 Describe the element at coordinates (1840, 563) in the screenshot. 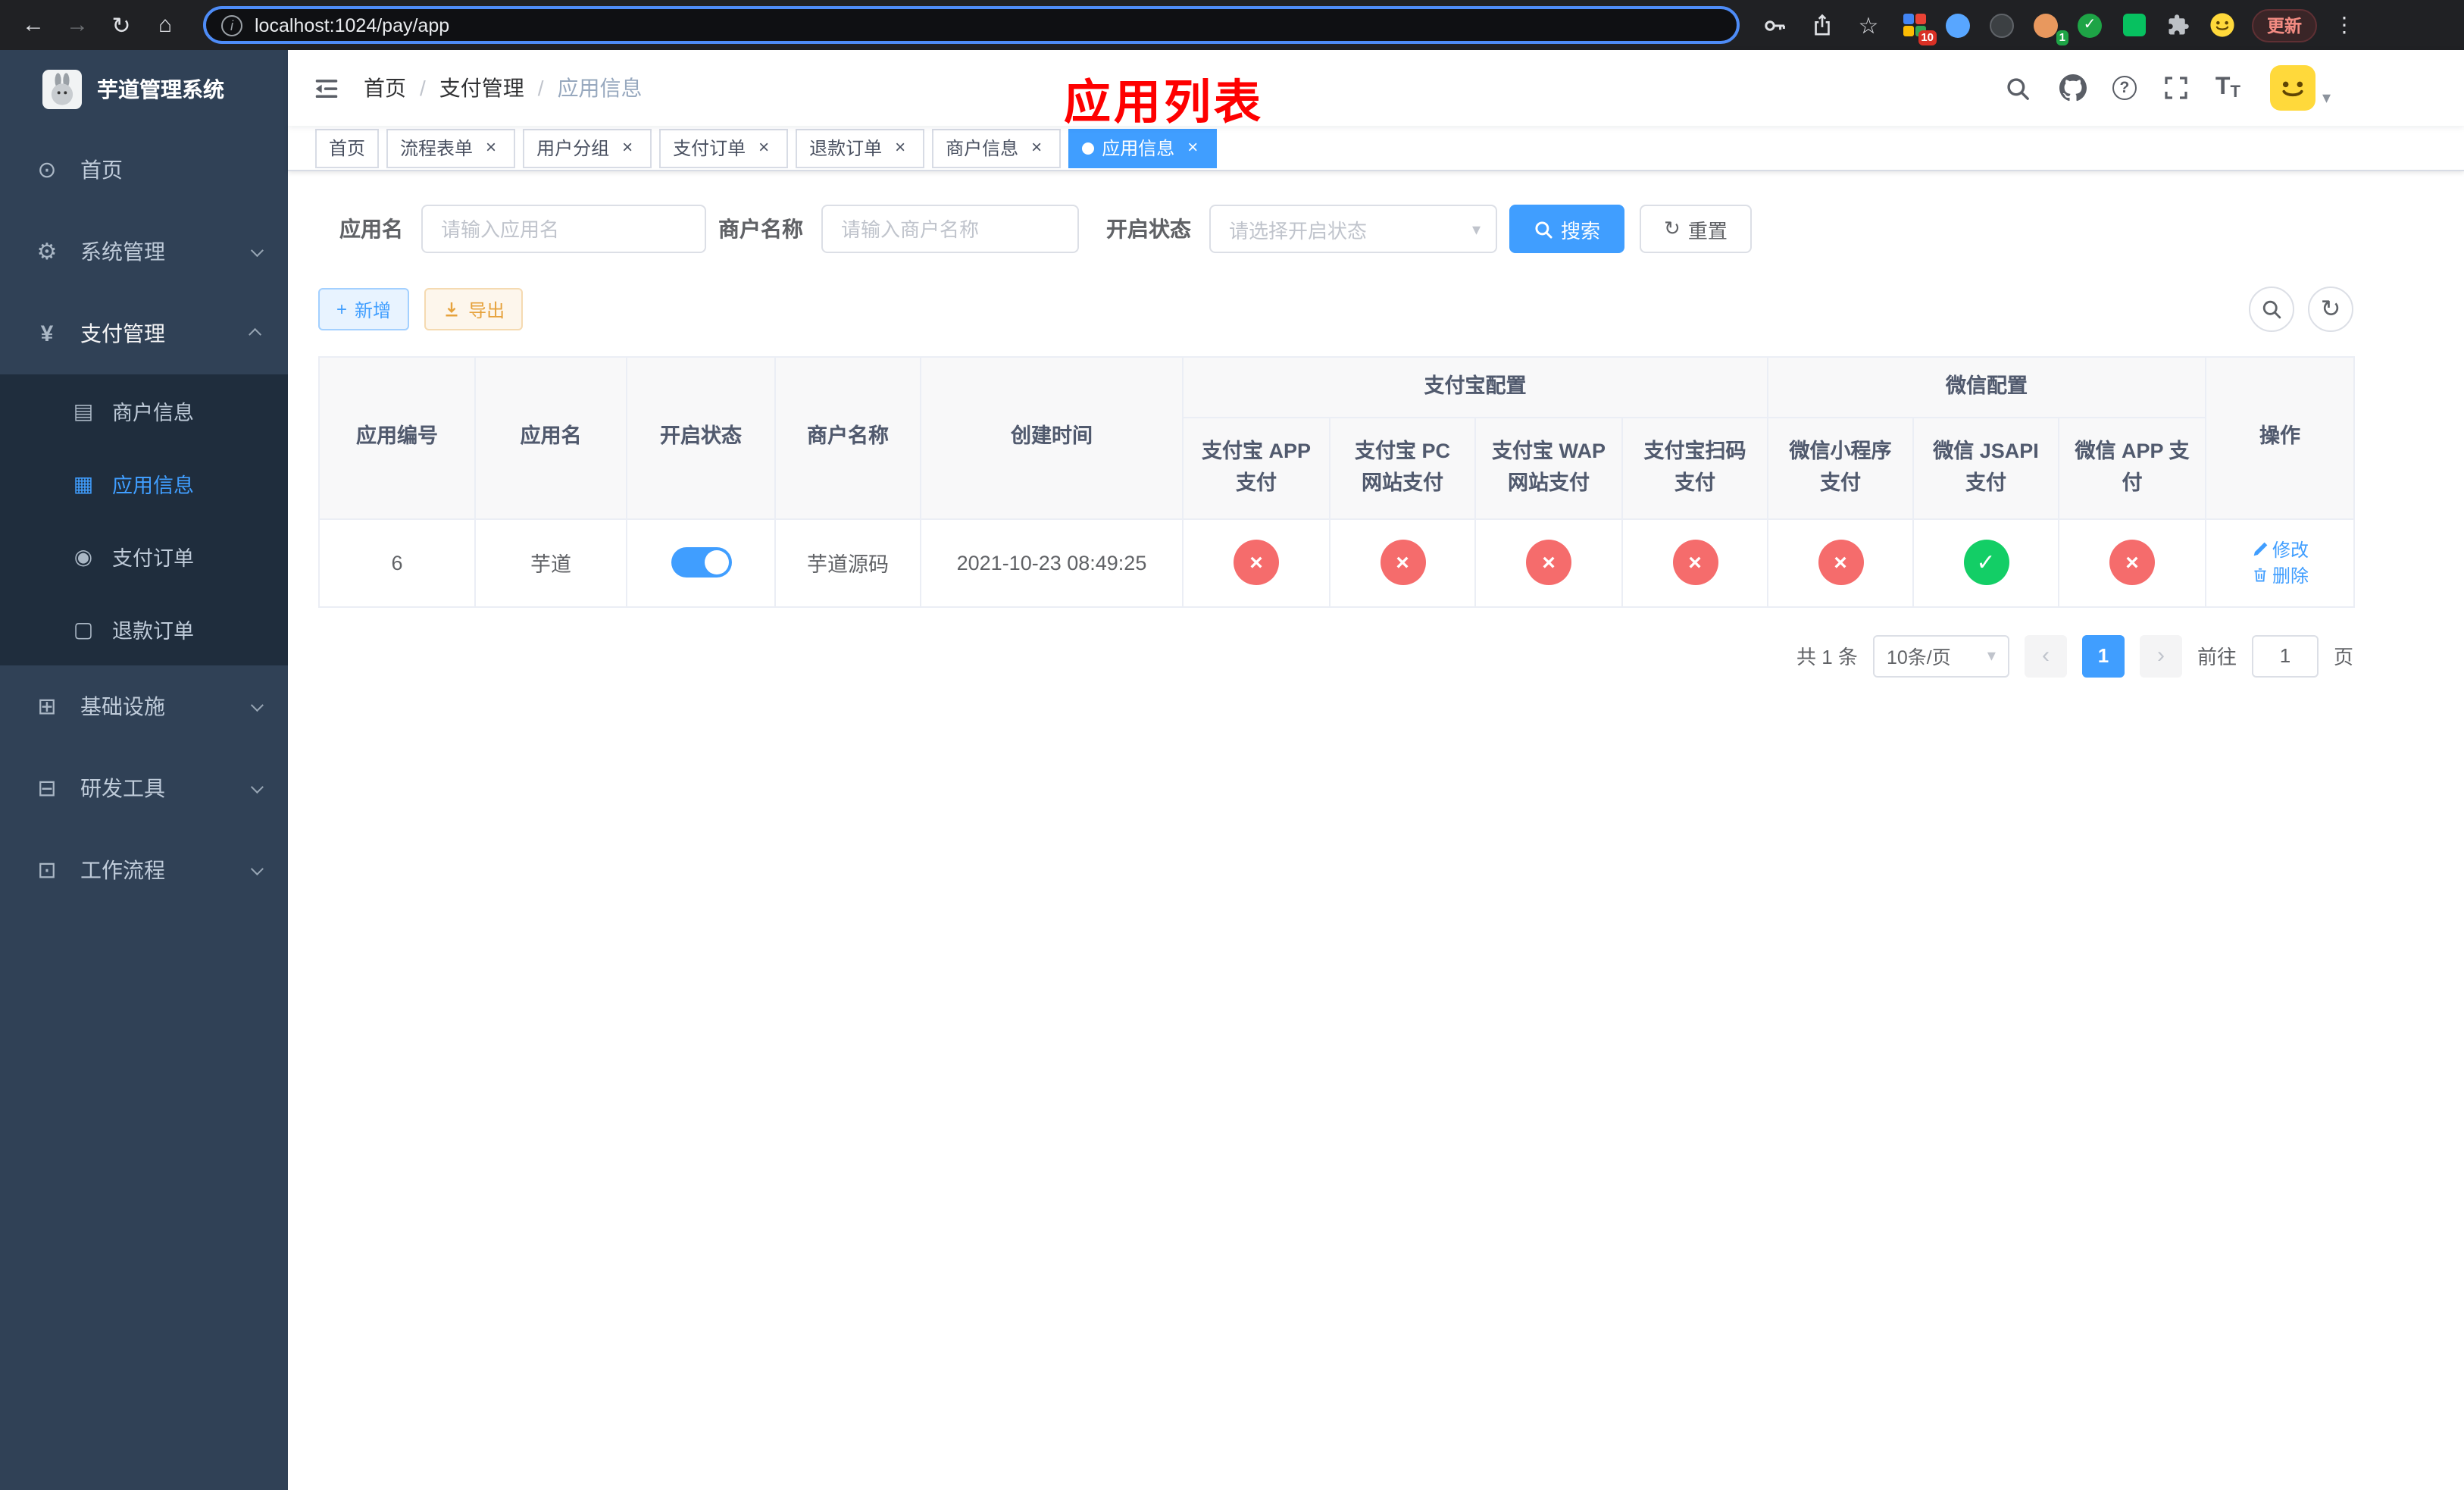

I see `wechat-mini-status-icon: ×` at that location.